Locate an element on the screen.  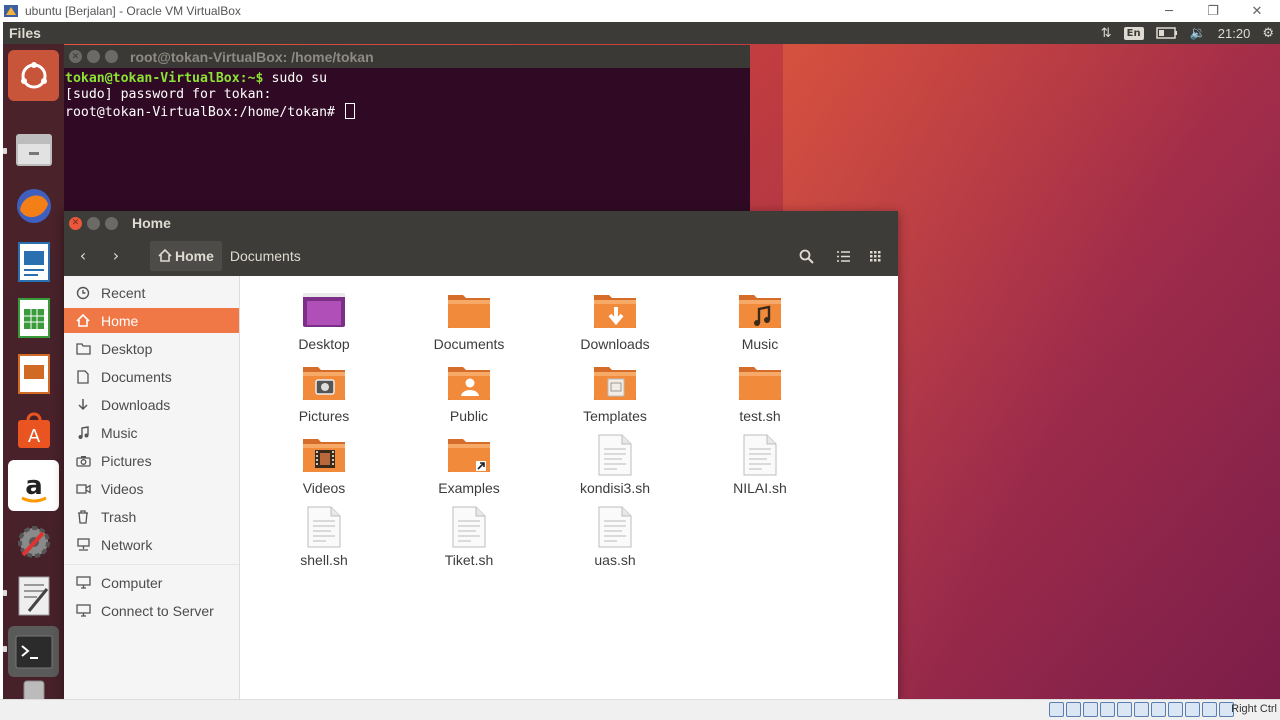
grid-icon is located at coordinates (874, 255).